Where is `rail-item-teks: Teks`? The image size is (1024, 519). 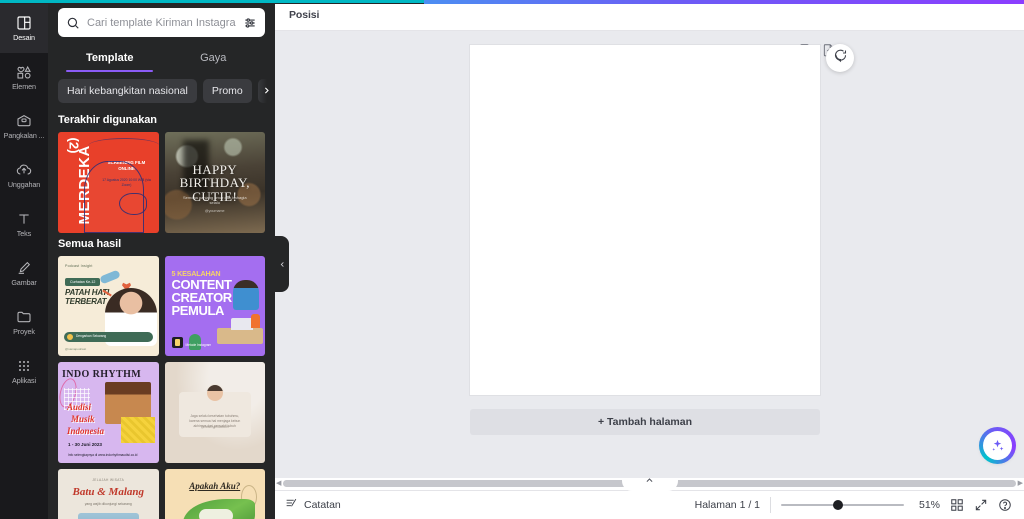 rail-item-teks: Teks is located at coordinates (24, 224).